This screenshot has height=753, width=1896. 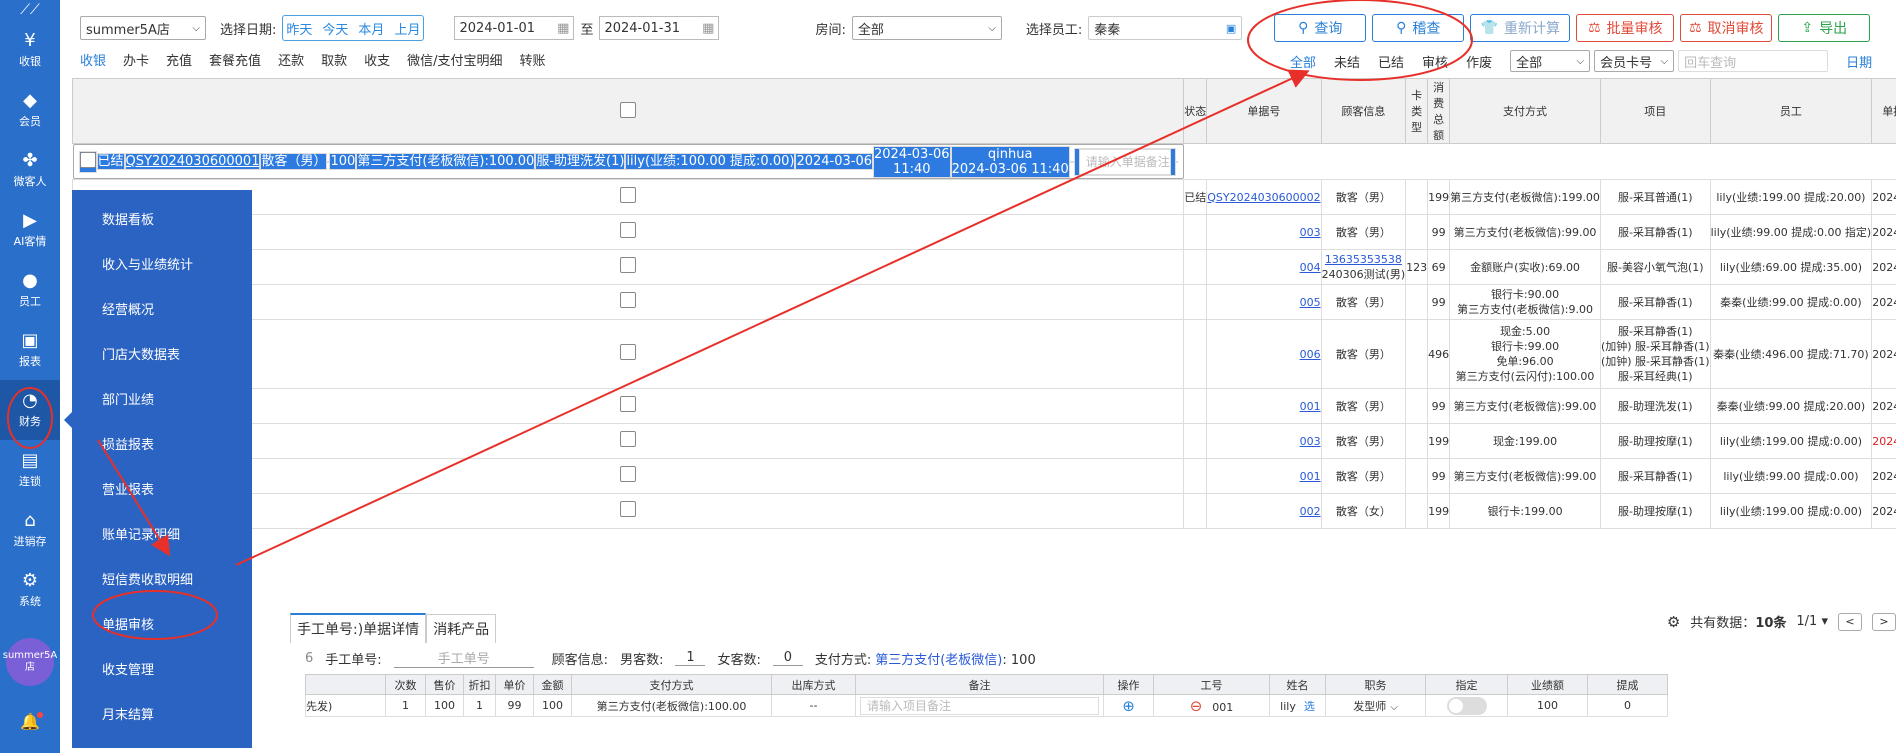 What do you see at coordinates (30, 50) in the screenshot?
I see `sidebar-item-0: ¥ 收银` at bounding box center [30, 50].